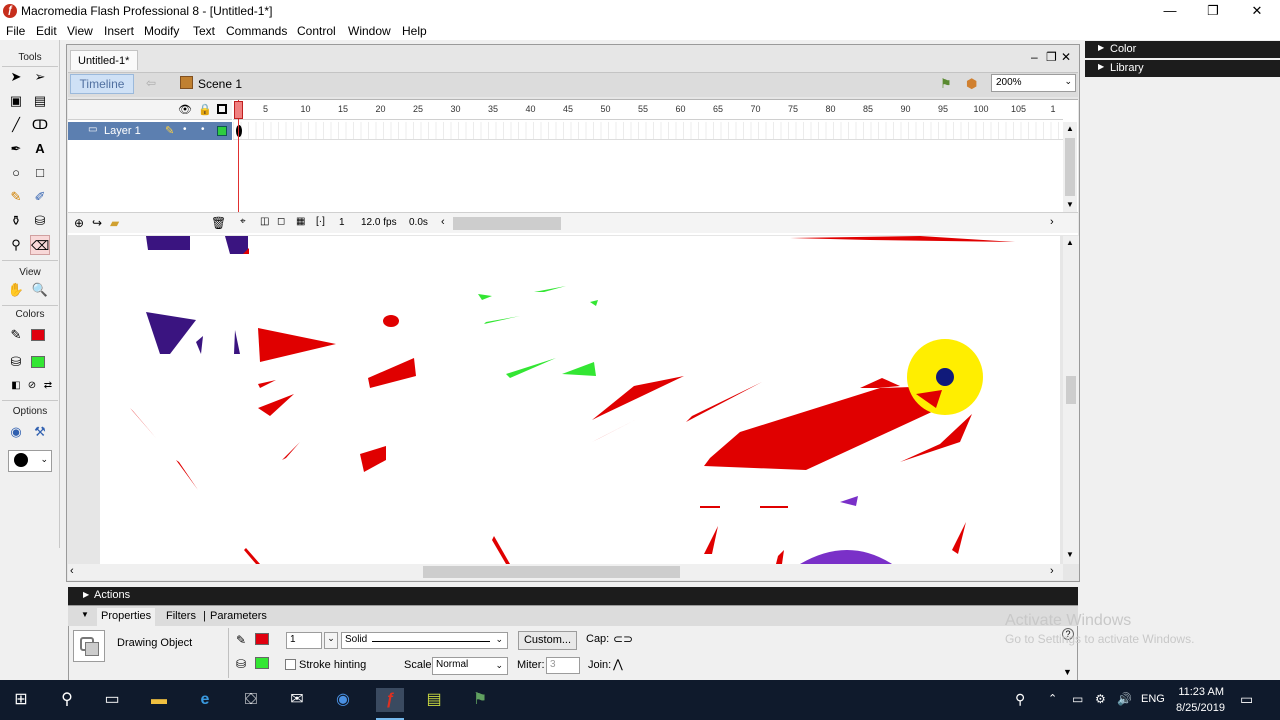 This screenshot has height=720, width=1280. Describe the element at coordinates (369, 31) in the screenshot. I see `menu-window: Window` at that location.